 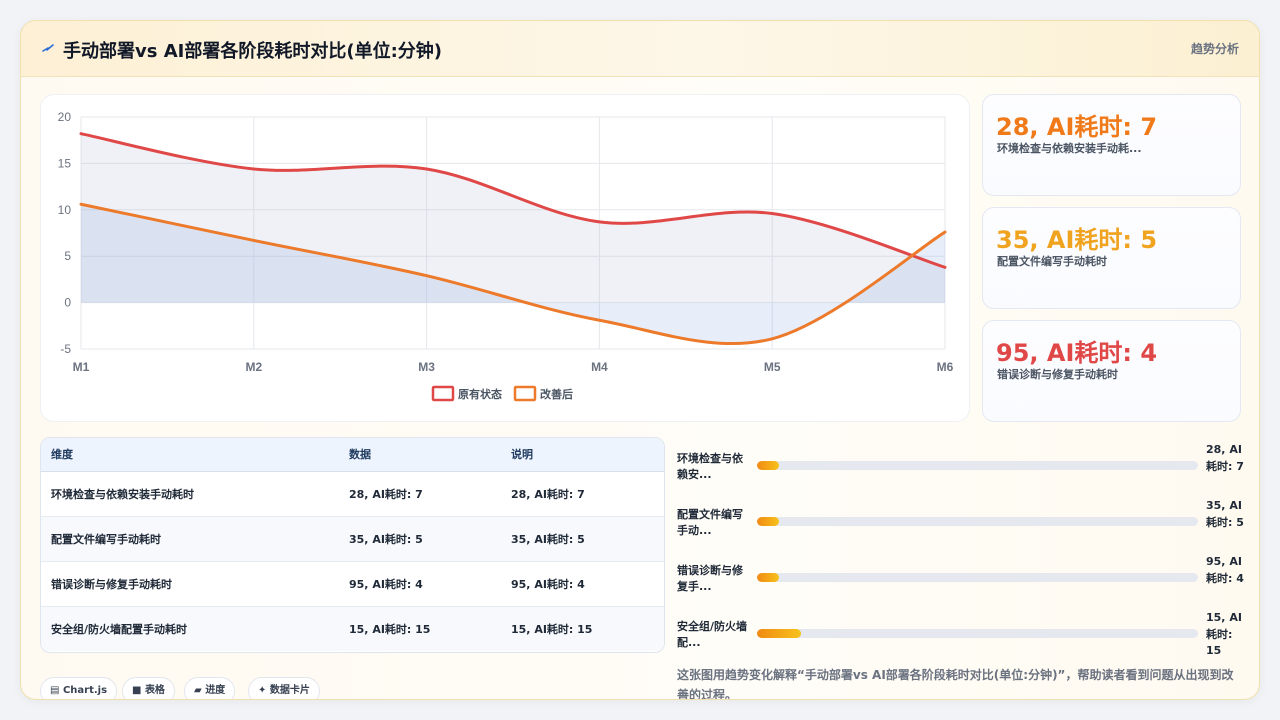 I want to click on y-tick-label: 15, so click(x=65, y=163).